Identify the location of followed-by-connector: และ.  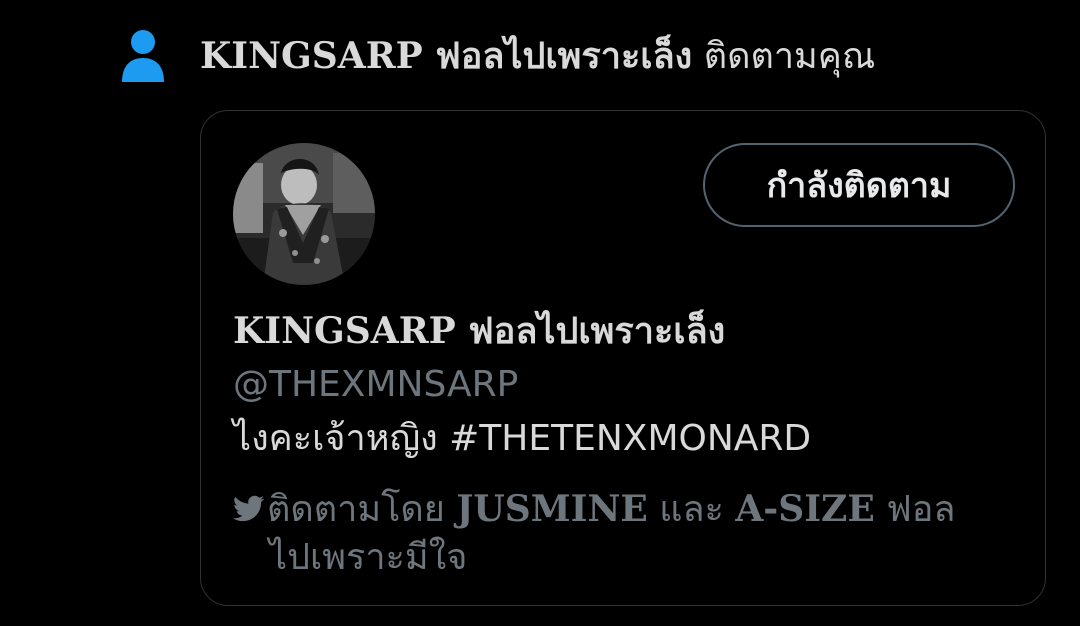
(691, 509).